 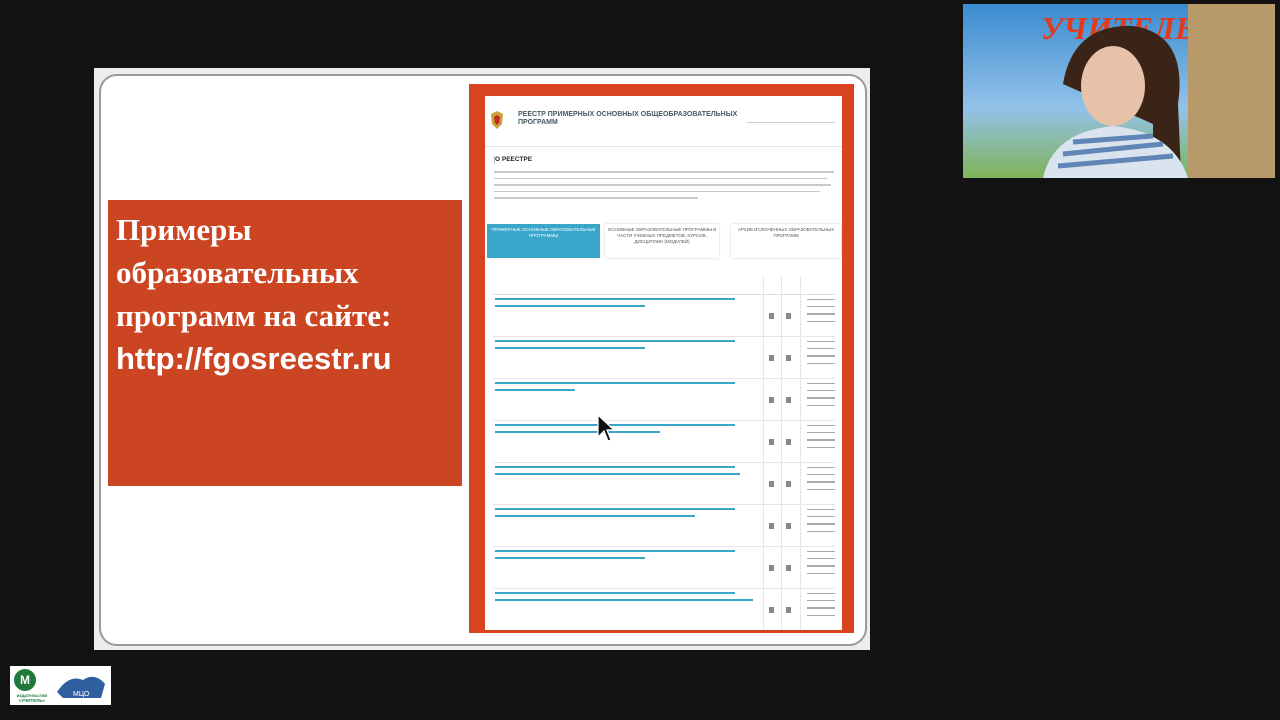 I want to click on mouse-cursor-icon, so click(x=606, y=427).